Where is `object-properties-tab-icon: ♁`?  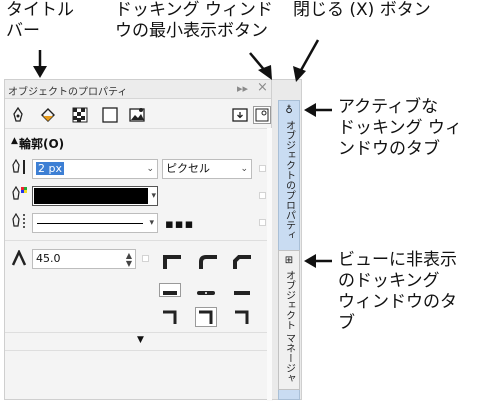
object-properties-tab-icon: ♁ is located at coordinates (289, 110).